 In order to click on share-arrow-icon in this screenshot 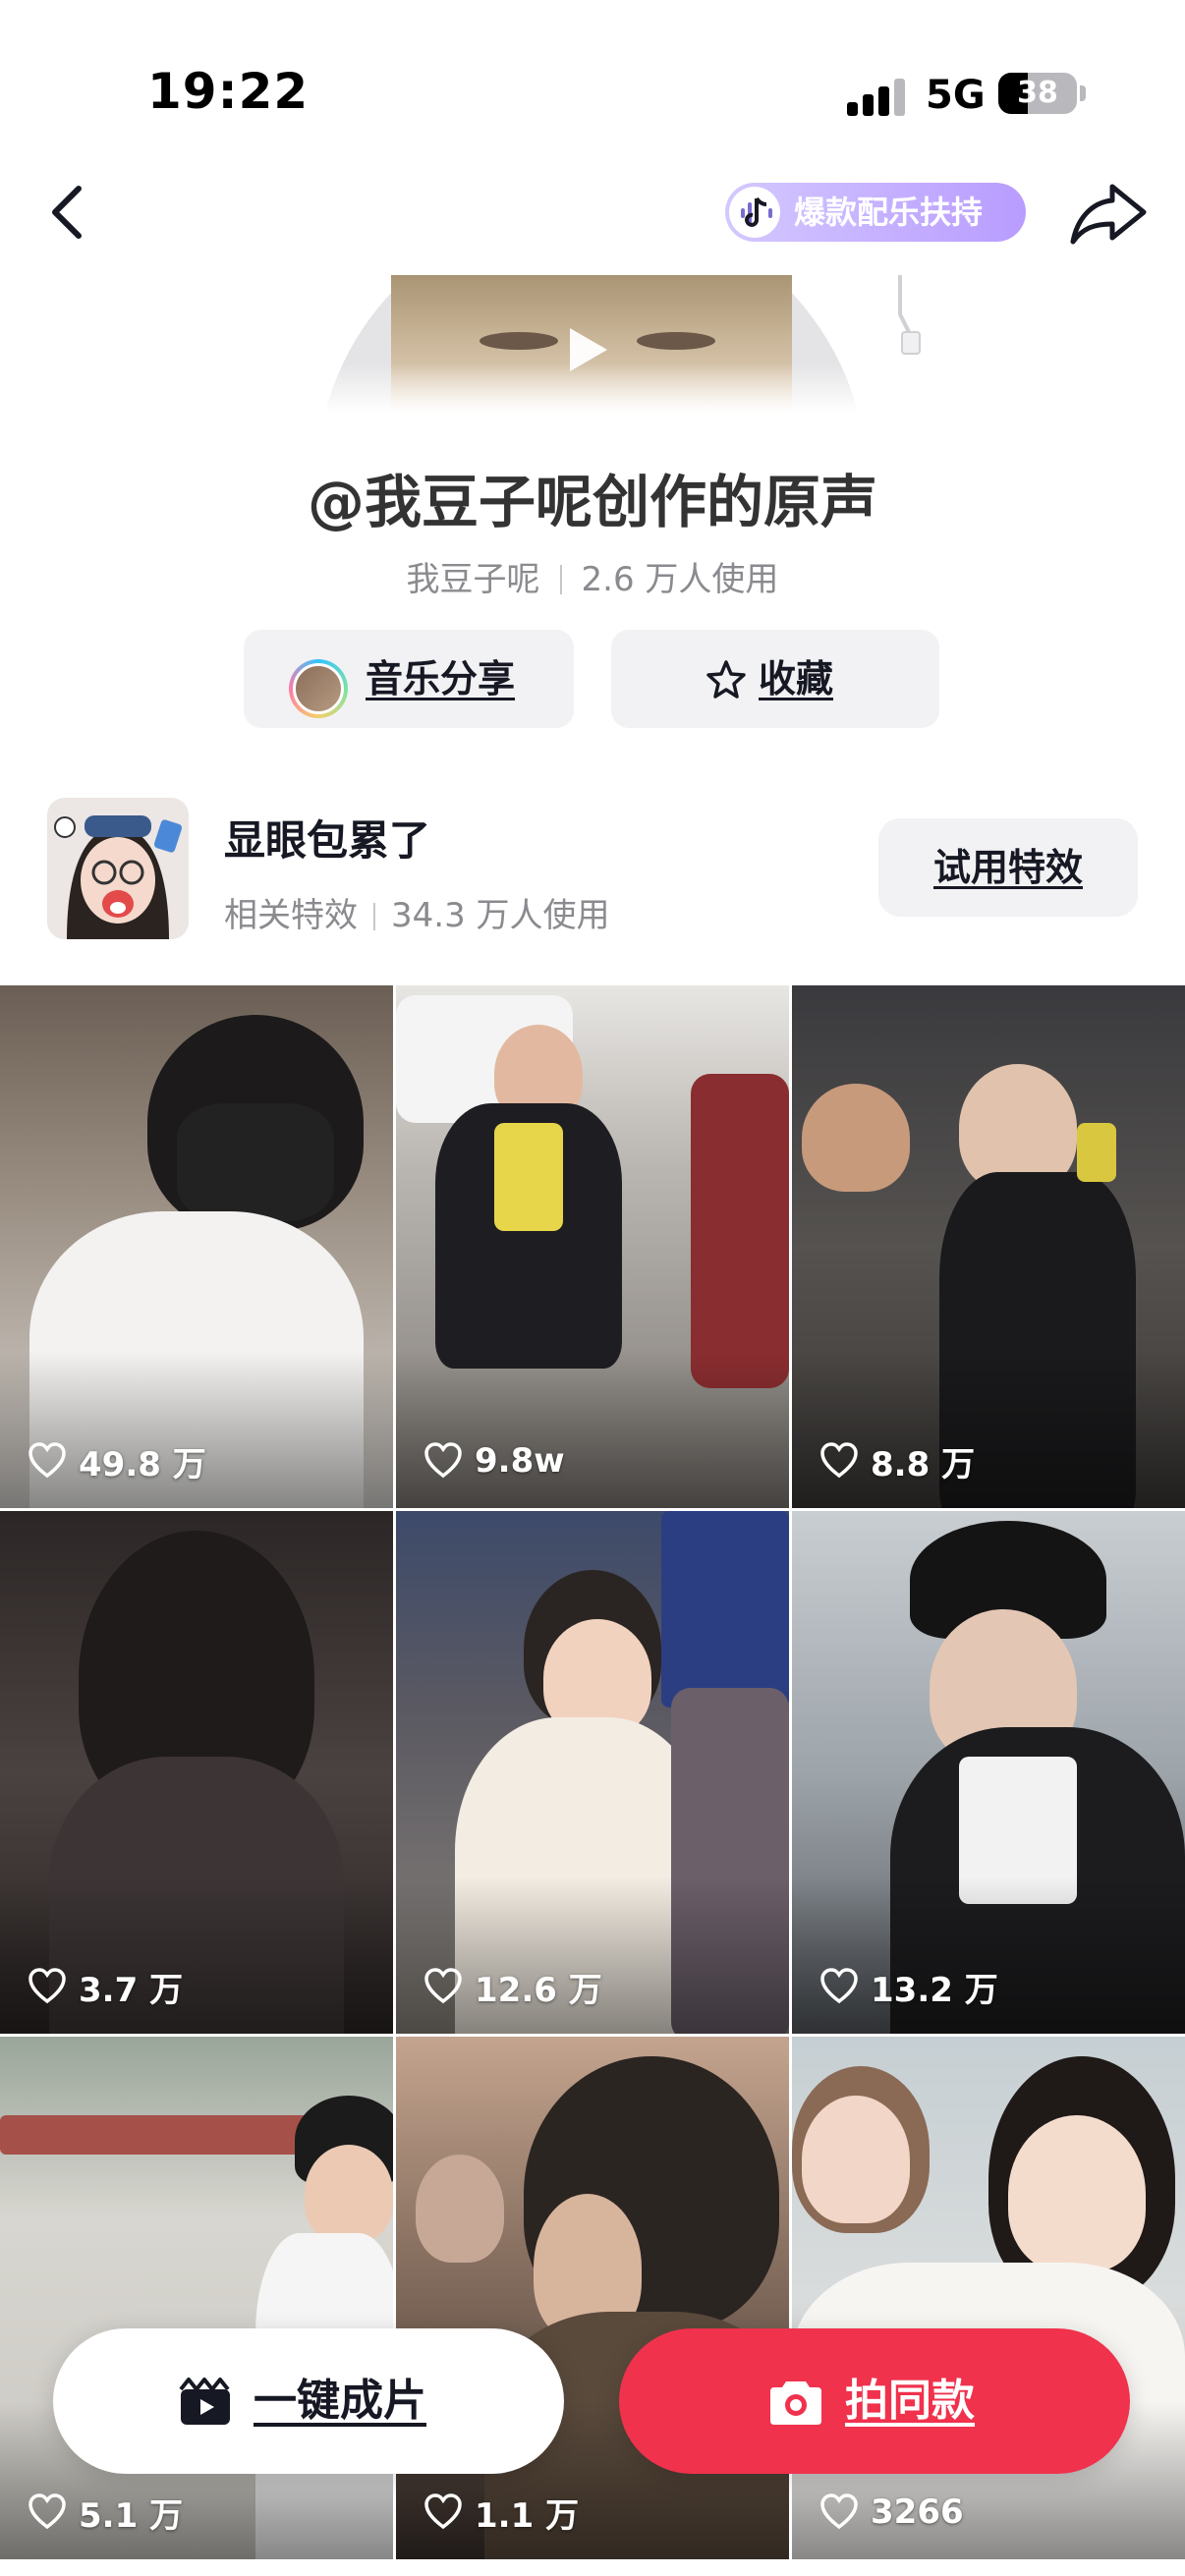, I will do `click(1108, 214)`.